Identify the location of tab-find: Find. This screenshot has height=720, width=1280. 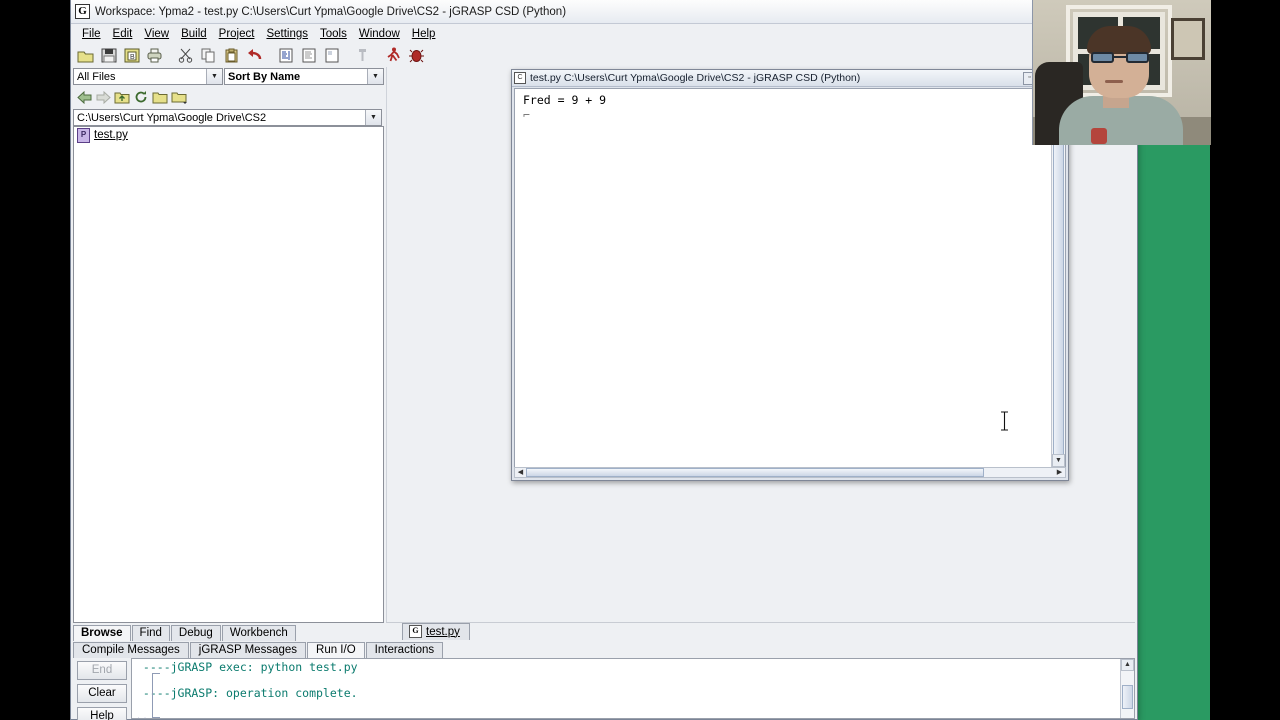
(150, 633).